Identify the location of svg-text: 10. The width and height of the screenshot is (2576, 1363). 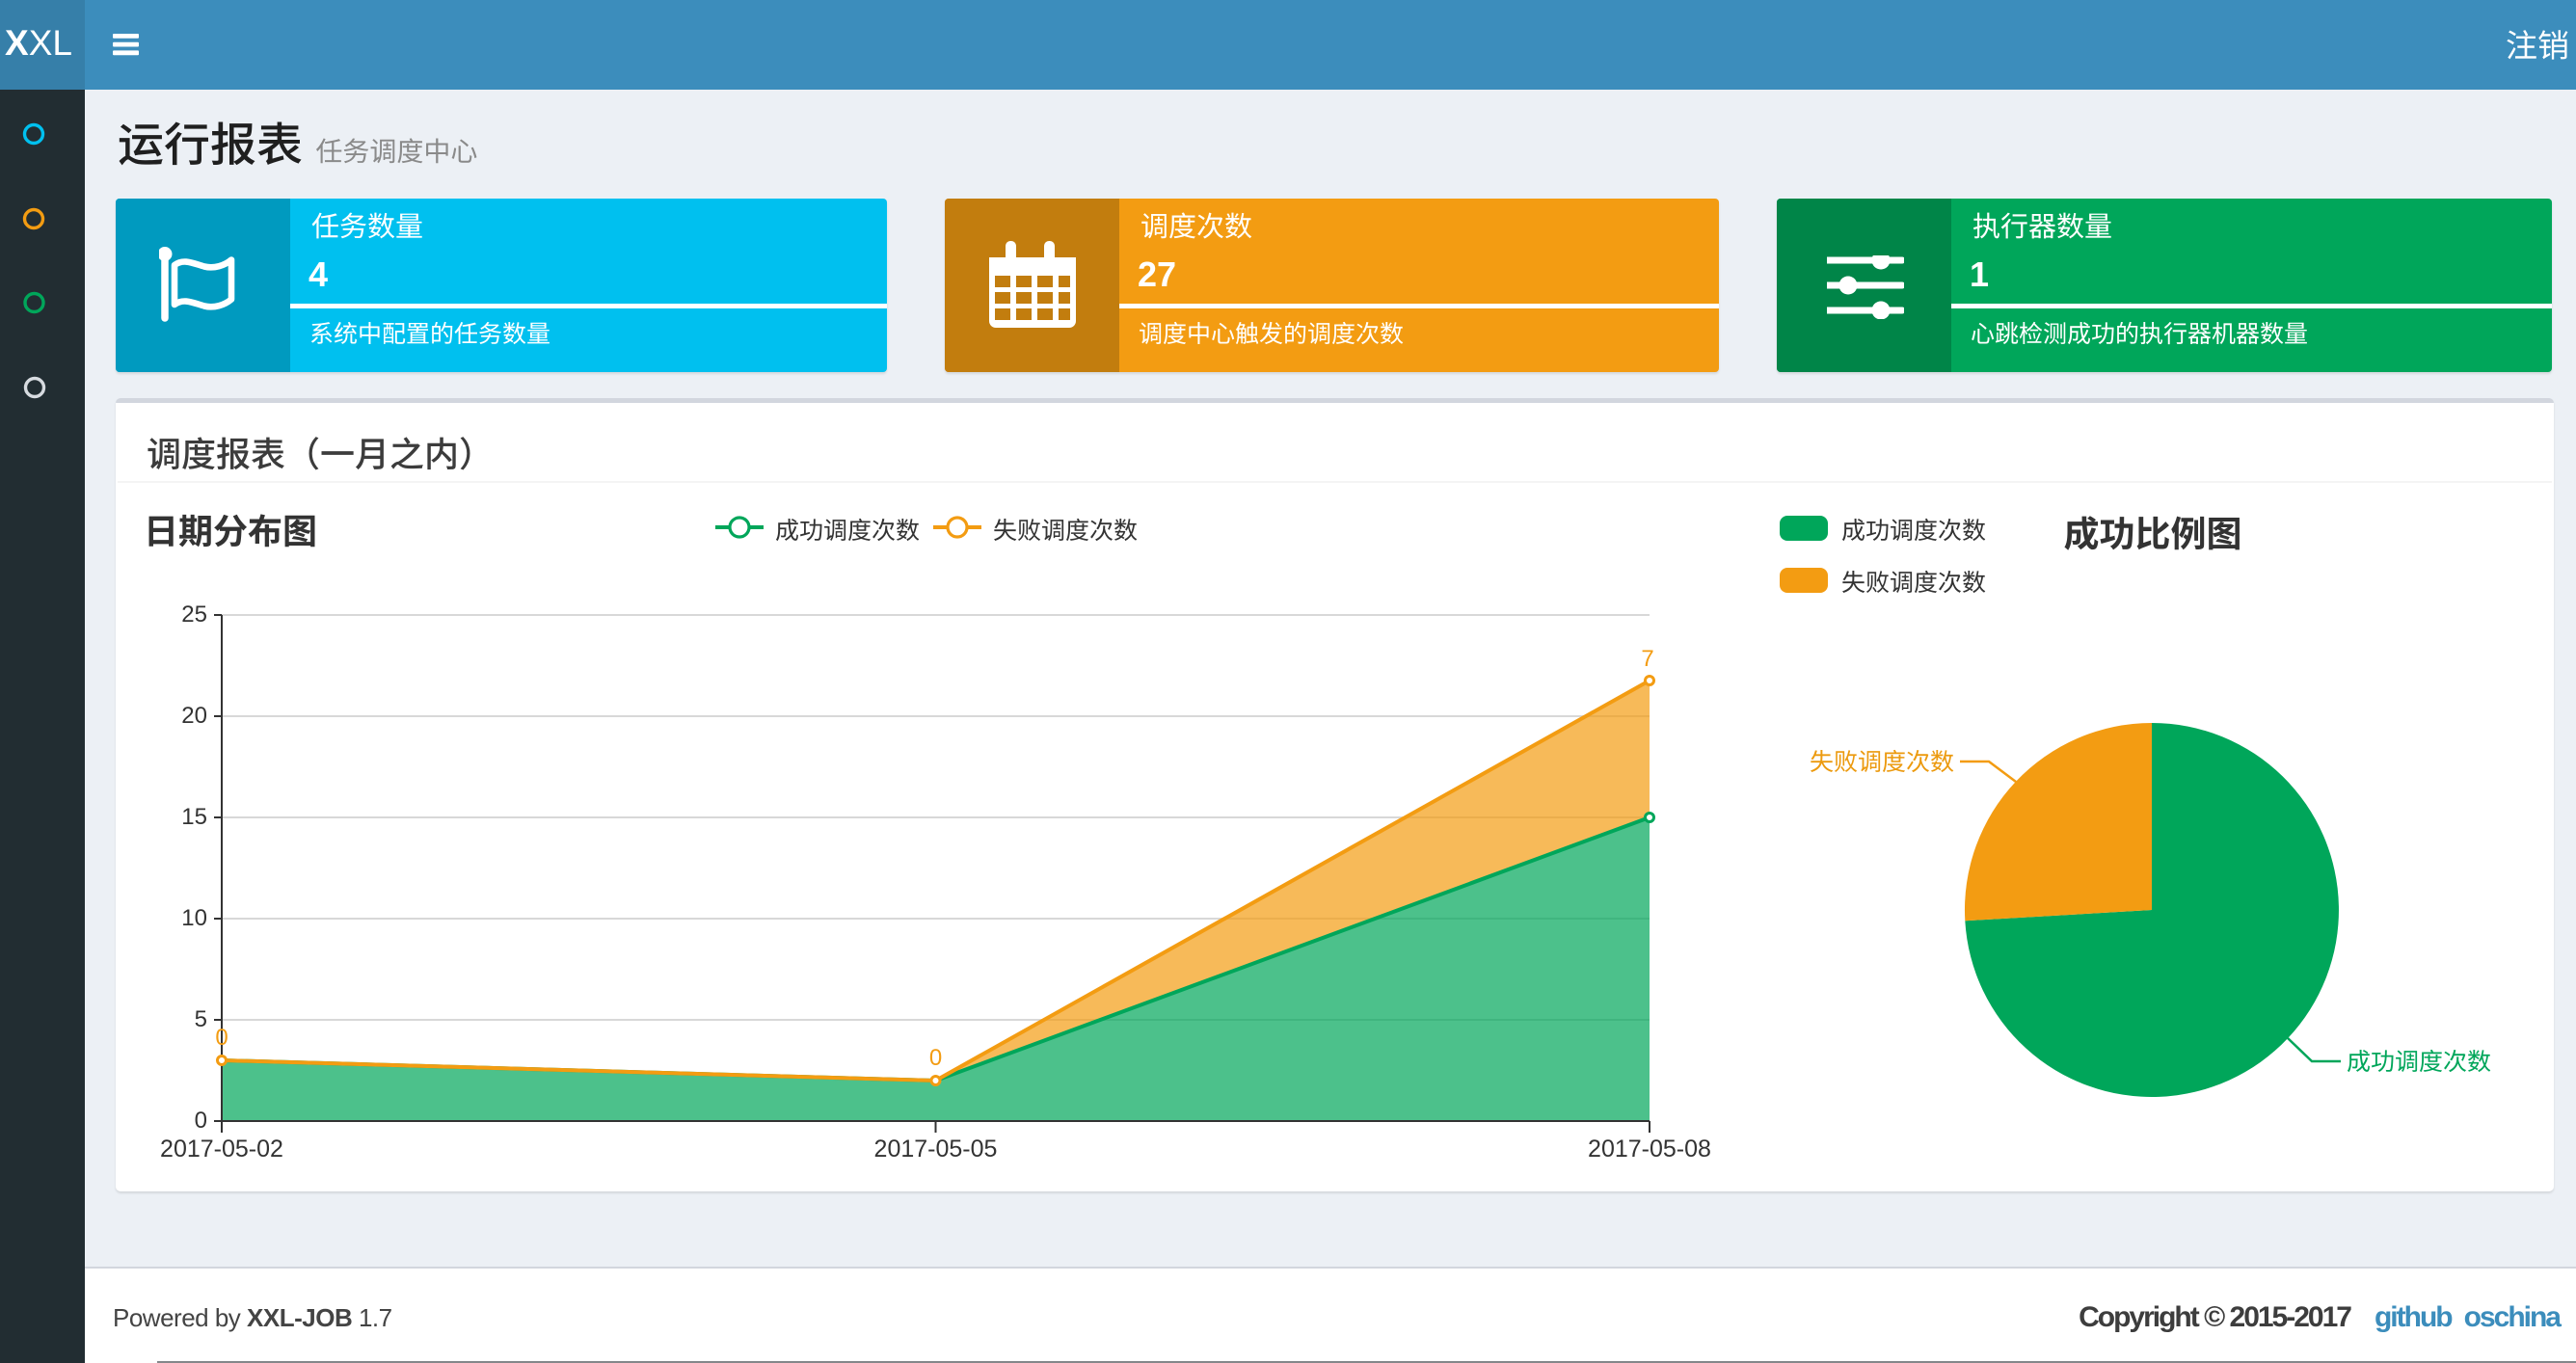
(194, 918).